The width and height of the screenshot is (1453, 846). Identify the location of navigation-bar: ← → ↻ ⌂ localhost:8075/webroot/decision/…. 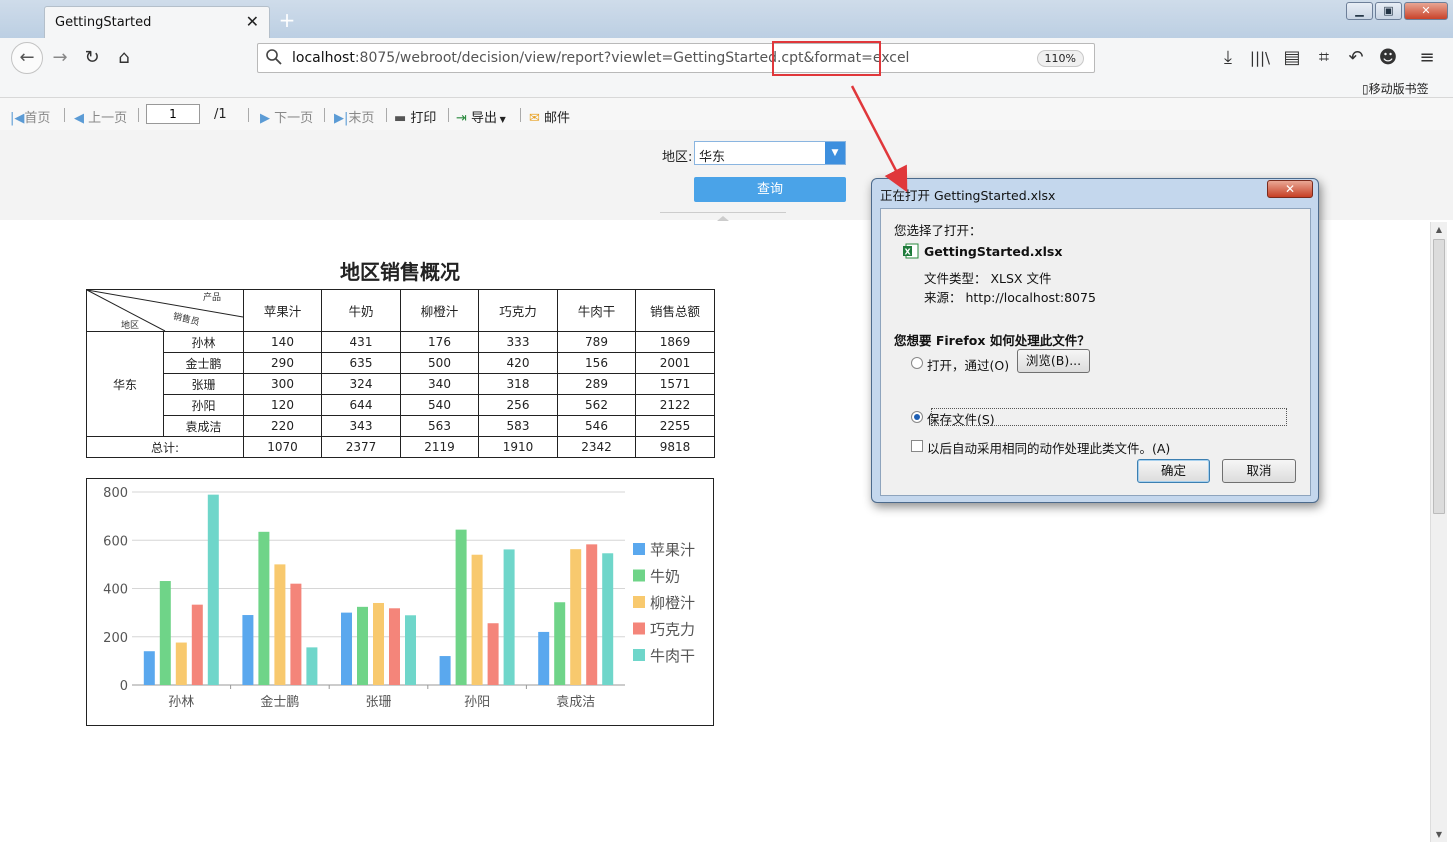
(726, 68).